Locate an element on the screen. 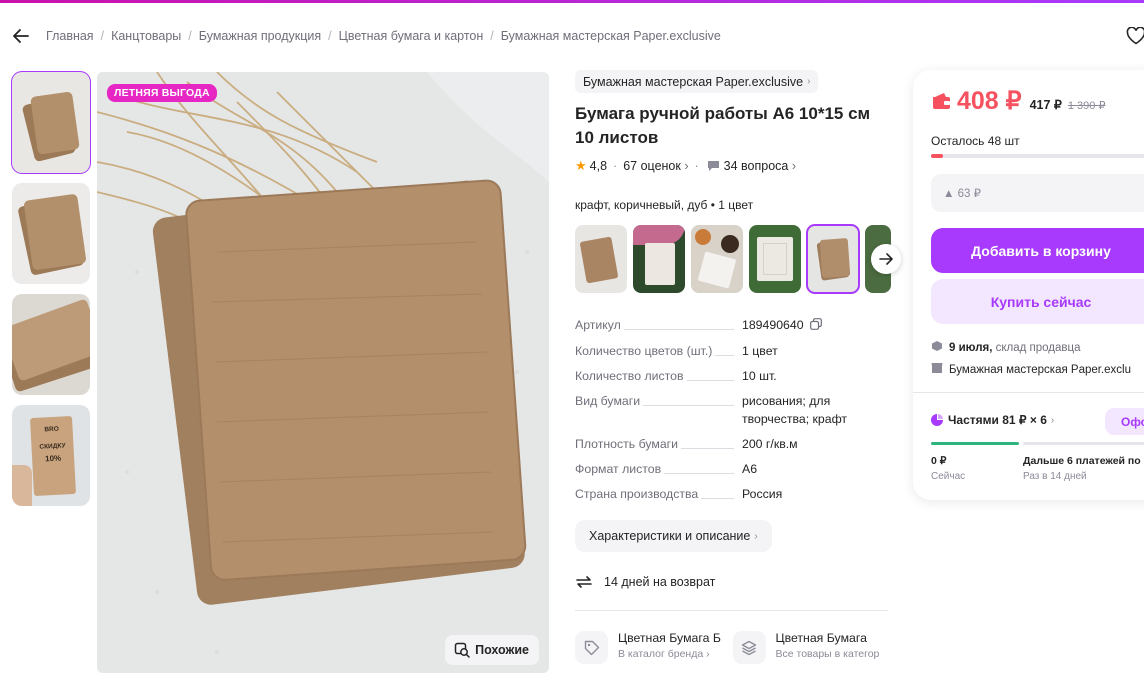 This screenshot has width=1144, height=686. installment-progress-now is located at coordinates (975, 443).